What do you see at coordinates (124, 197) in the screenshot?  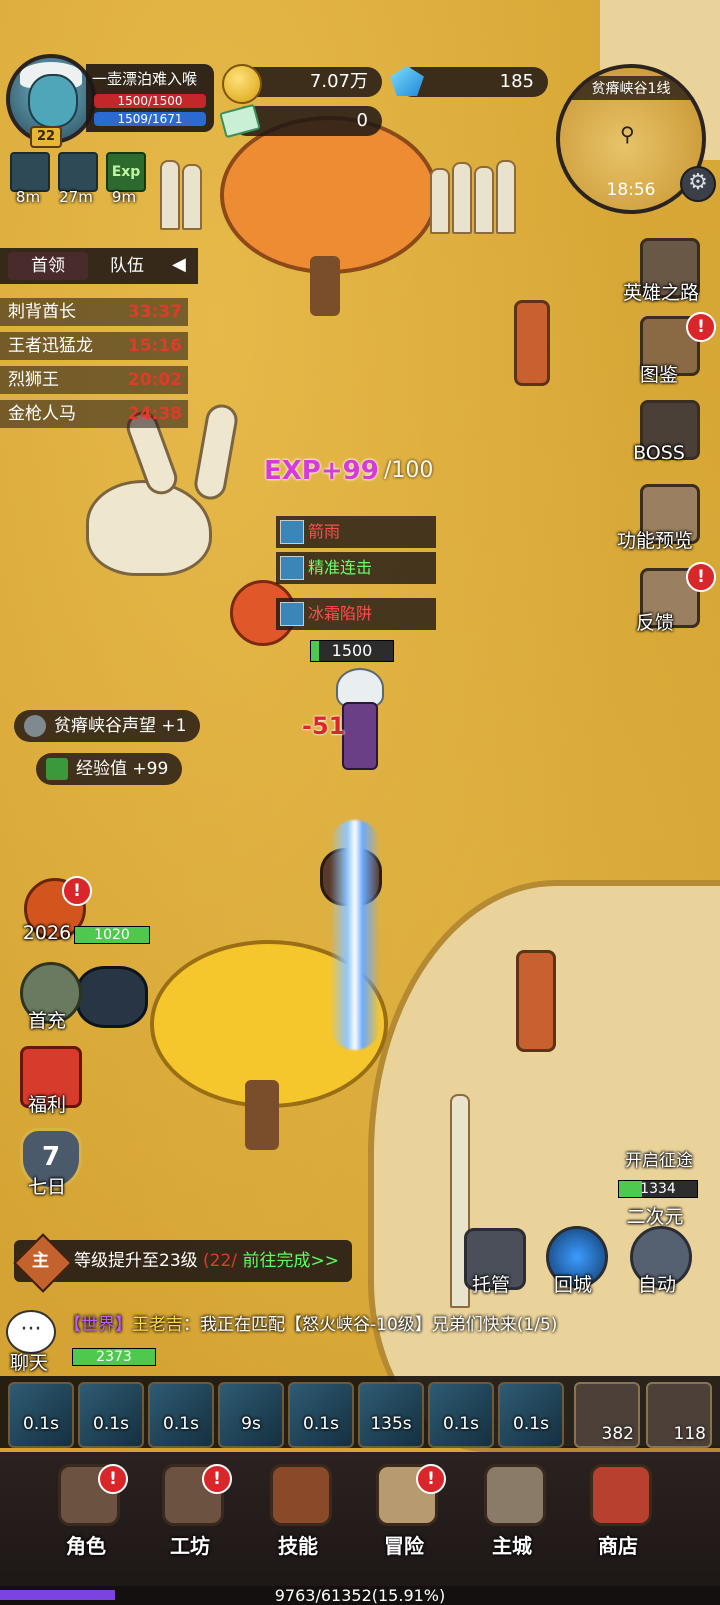 I see `buff-time: 9m` at bounding box center [124, 197].